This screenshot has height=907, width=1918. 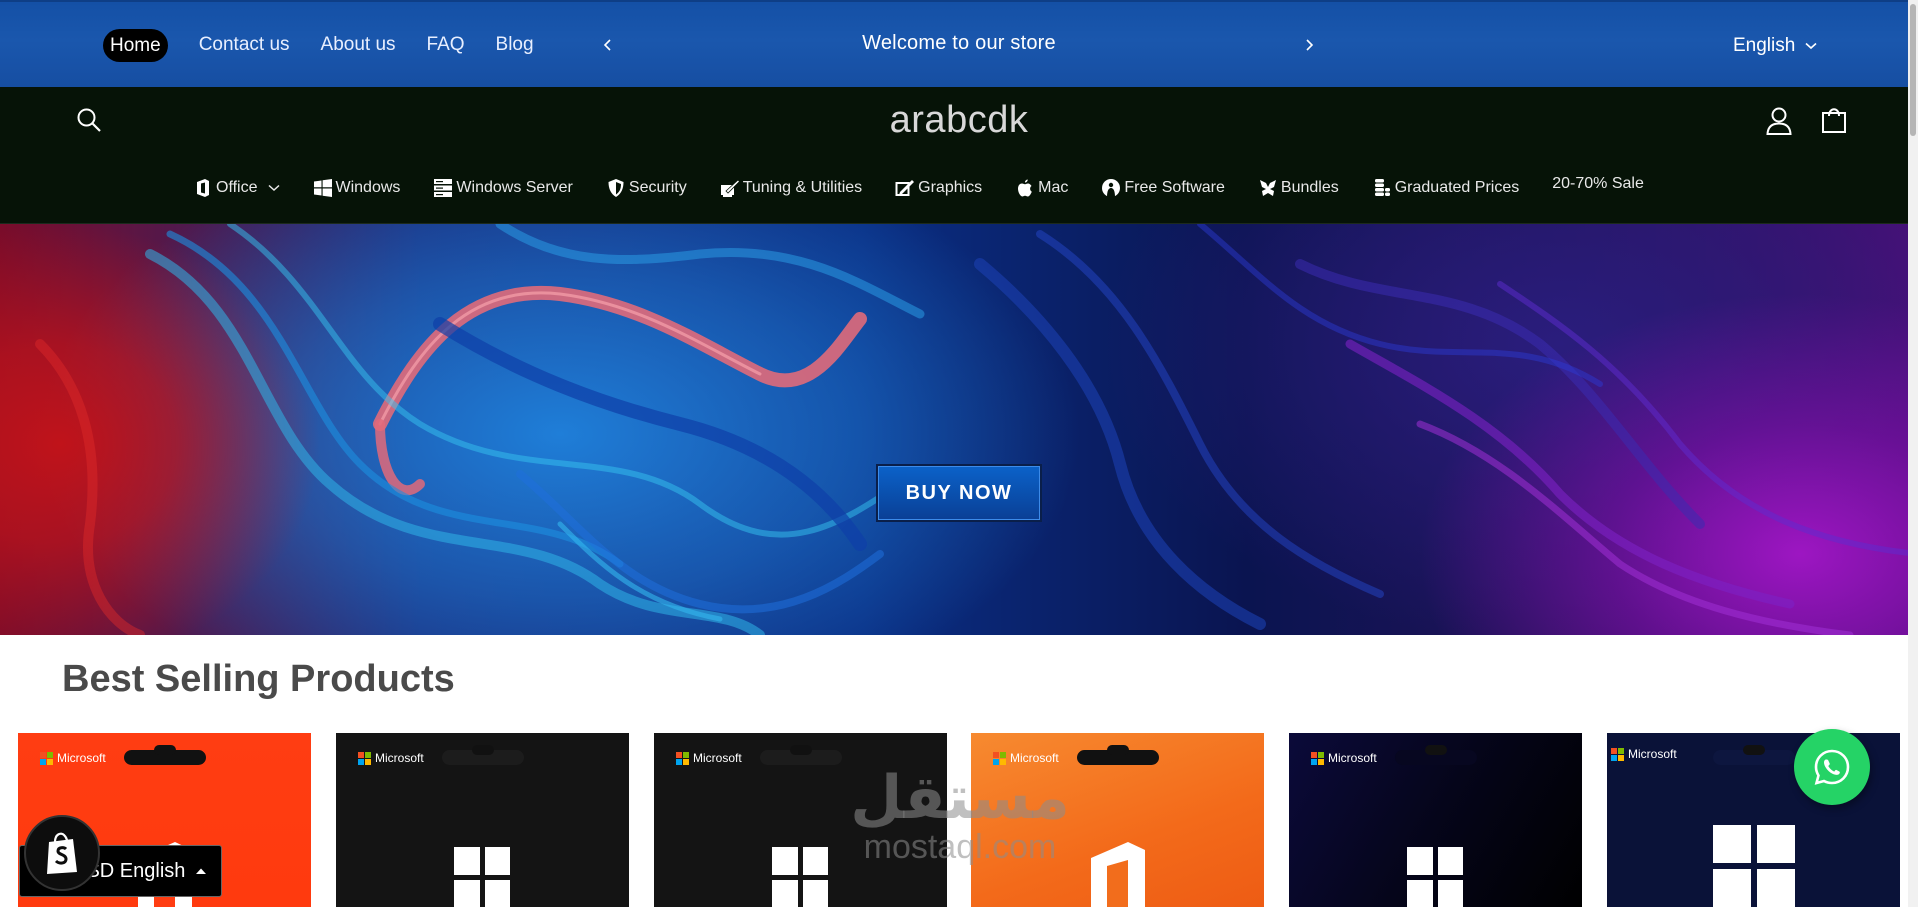 I want to click on nav-free-software-label: Free Software, so click(x=1174, y=187).